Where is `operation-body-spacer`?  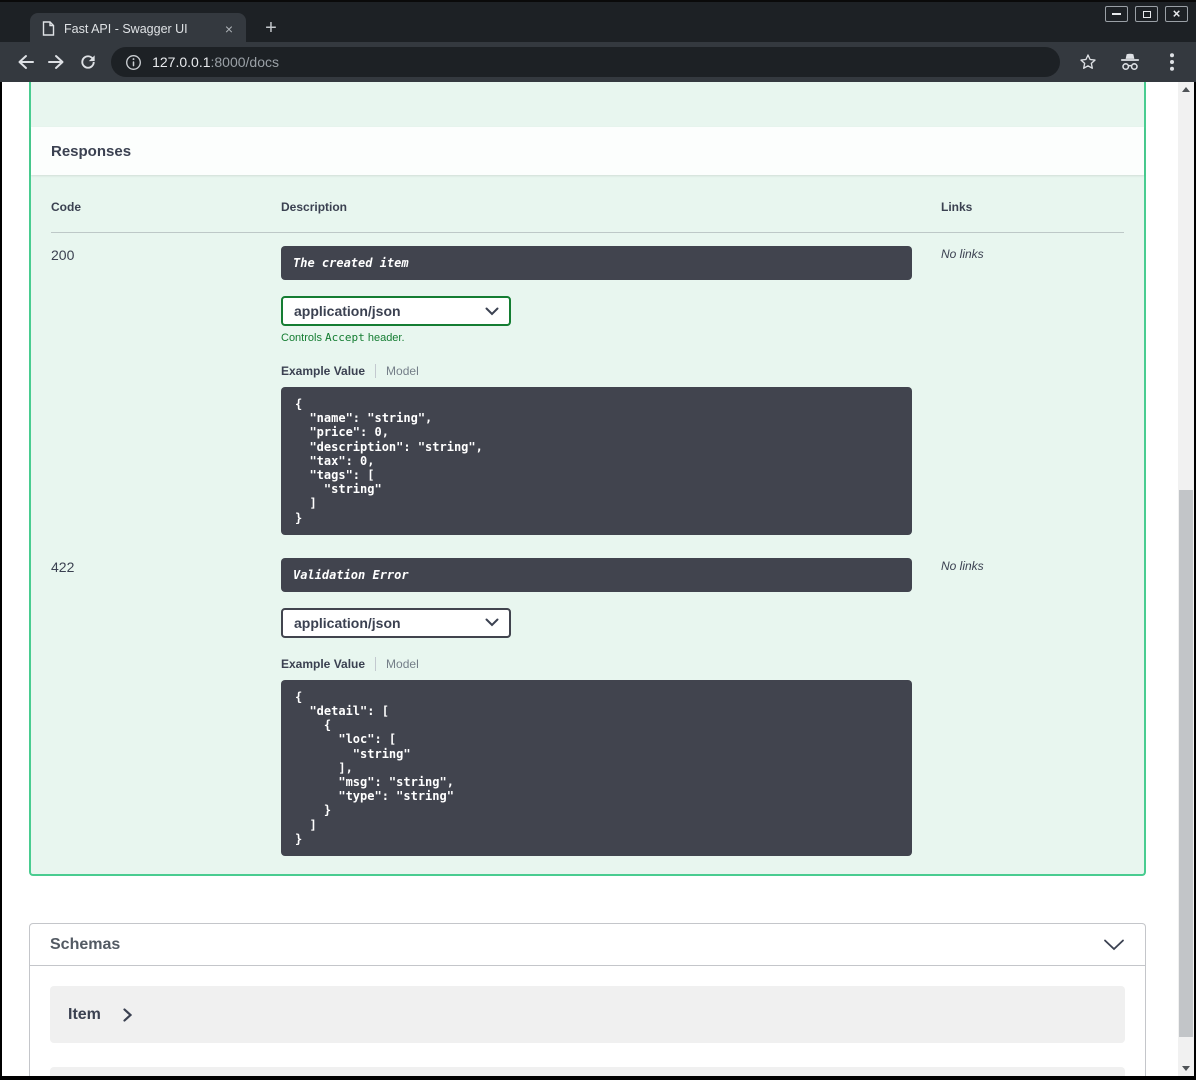 operation-body-spacer is located at coordinates (587, 104).